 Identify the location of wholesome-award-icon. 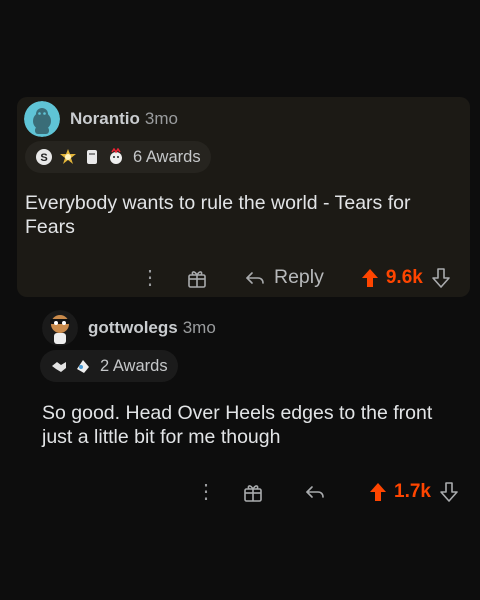
(92, 157).